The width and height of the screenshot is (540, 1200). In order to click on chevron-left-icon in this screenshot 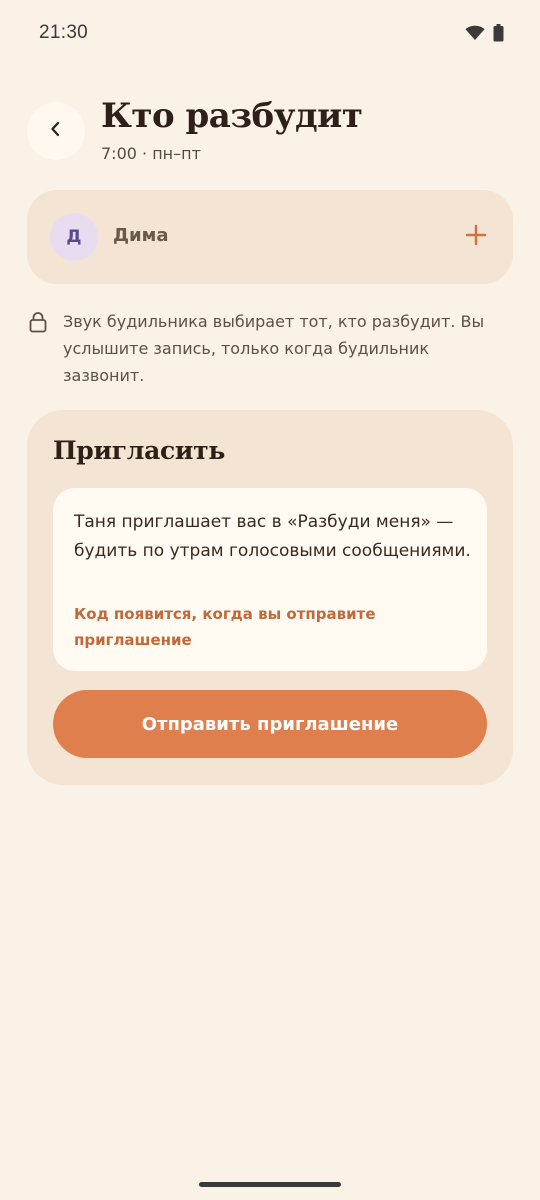, I will do `click(56, 131)`.